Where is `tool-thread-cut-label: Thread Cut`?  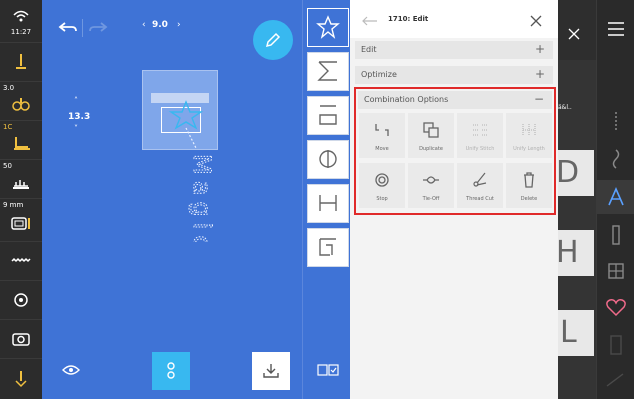
tool-thread-cut-label: Thread Cut is located at coordinates (480, 199).